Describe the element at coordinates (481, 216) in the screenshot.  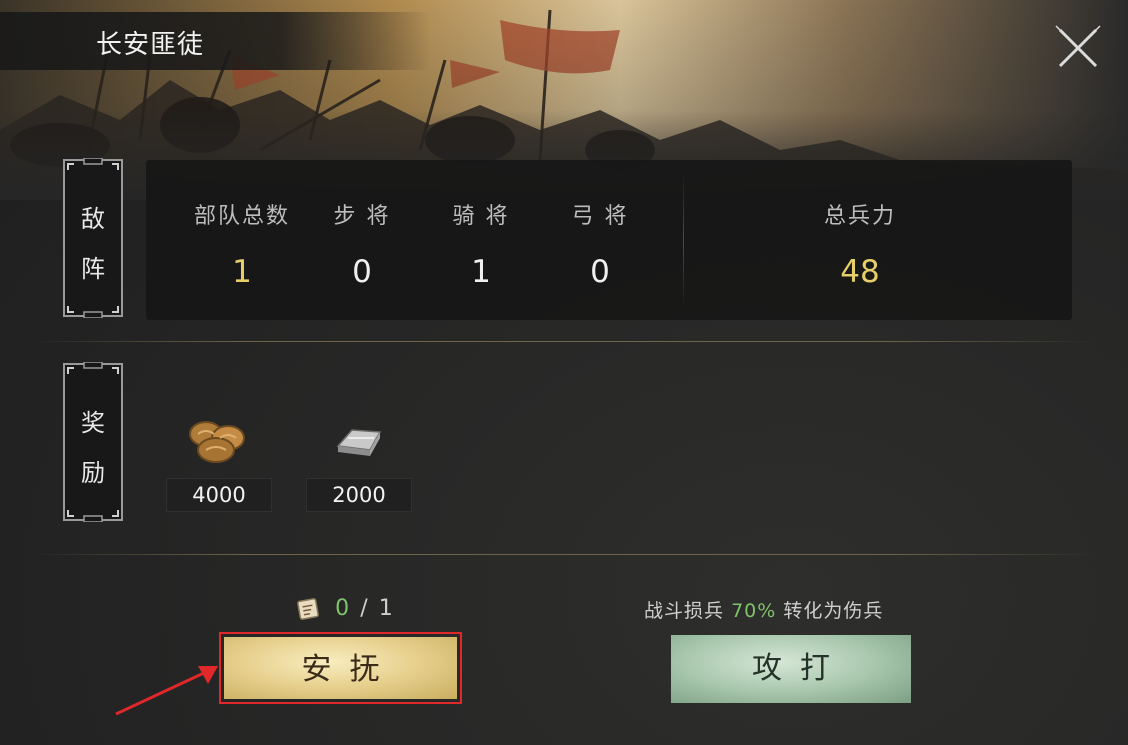
I see `stat-label: 骑 将` at that location.